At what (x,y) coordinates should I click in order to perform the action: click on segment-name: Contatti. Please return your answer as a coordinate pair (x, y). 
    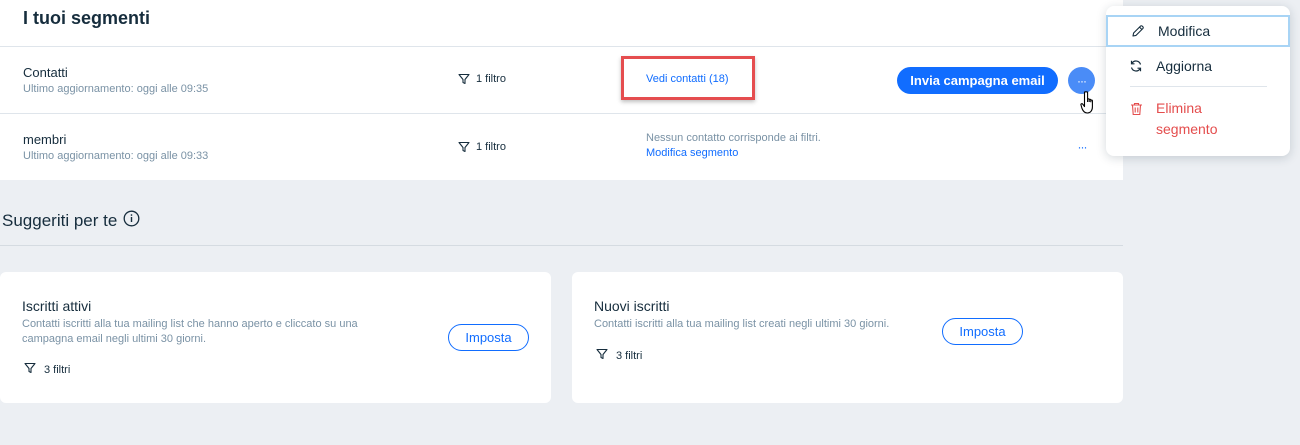
    Looking at the image, I should click on (45, 72).